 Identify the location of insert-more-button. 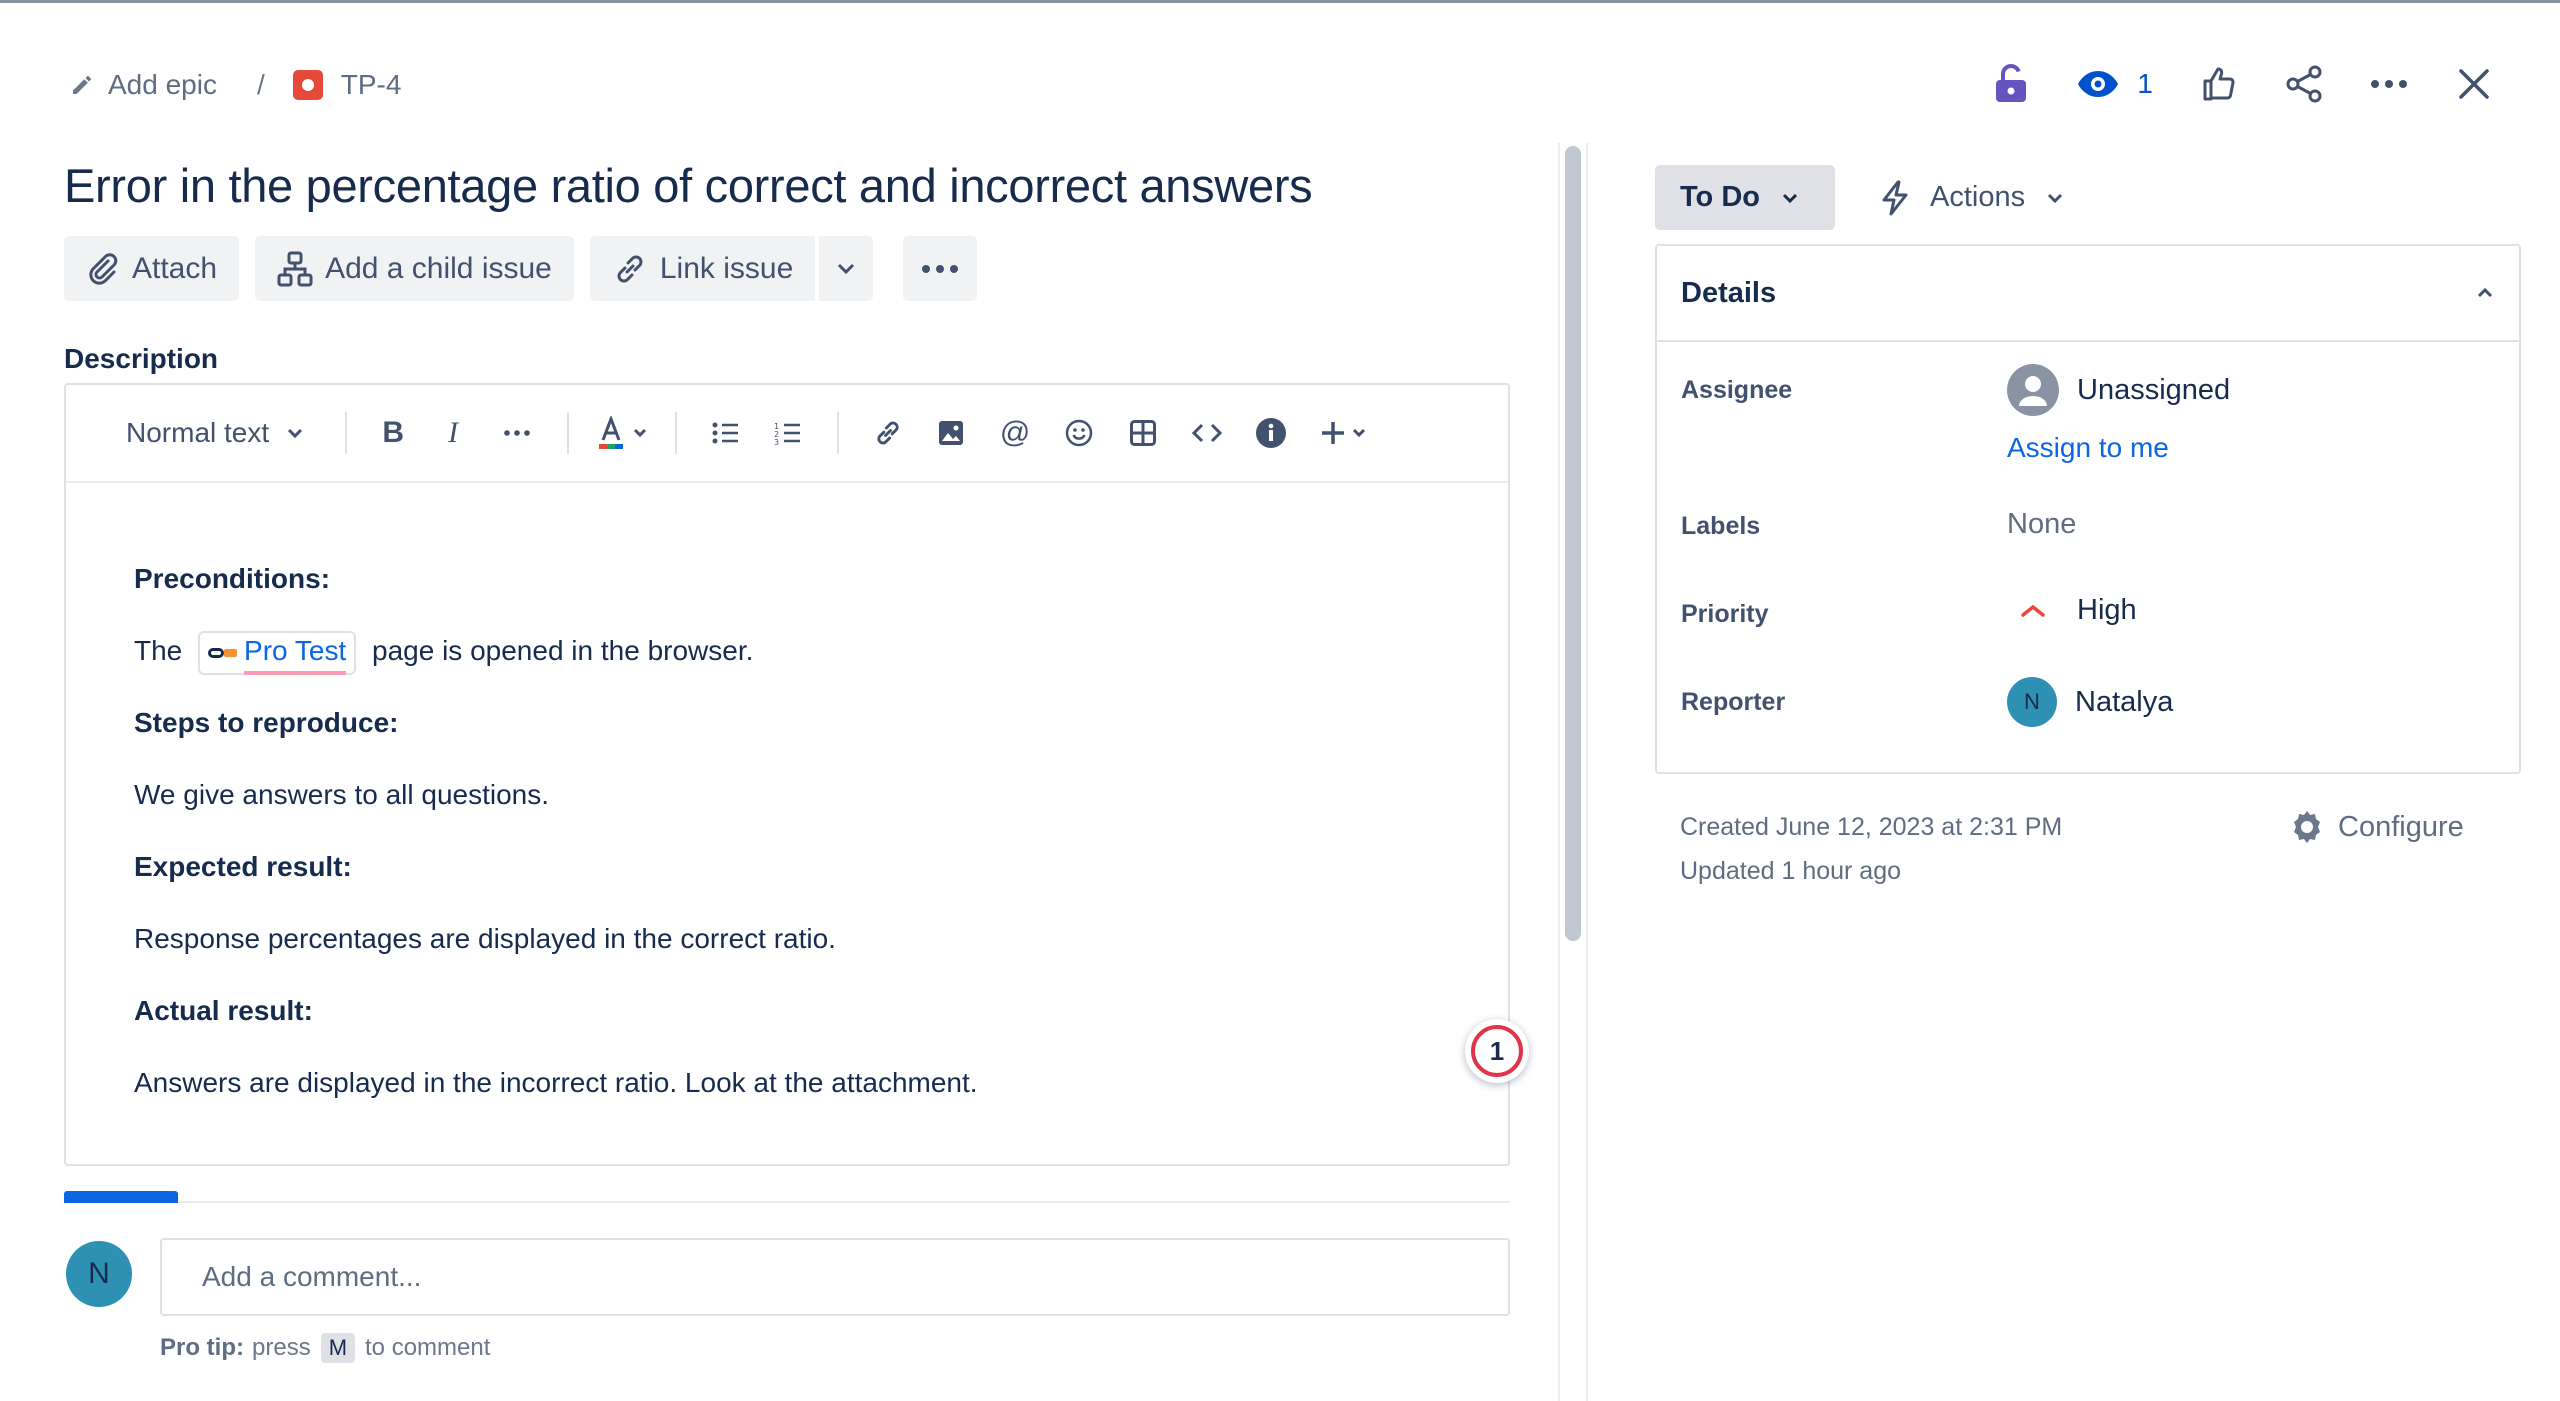
(1343, 433).